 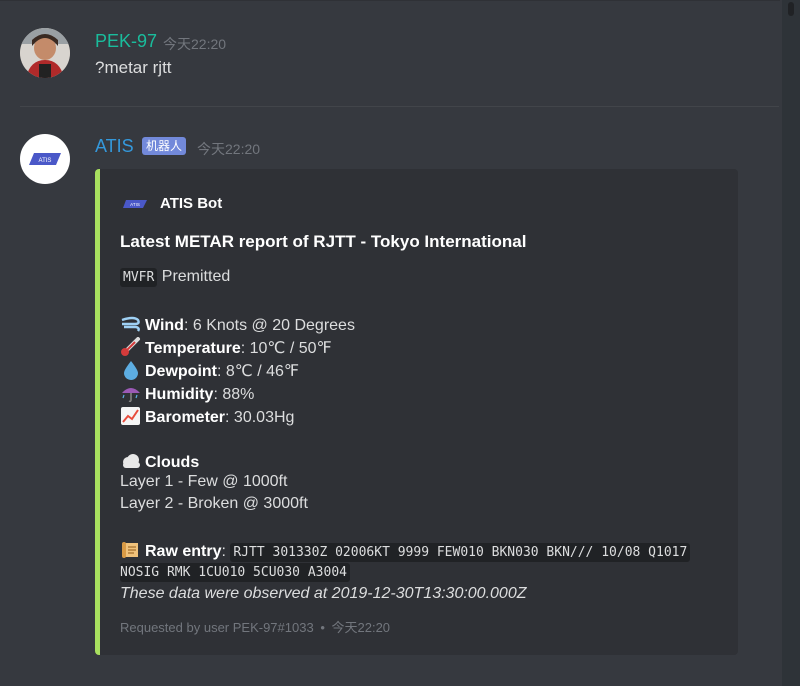 What do you see at coordinates (164, 146) in the screenshot?
I see `bot-badge: 机器人` at bounding box center [164, 146].